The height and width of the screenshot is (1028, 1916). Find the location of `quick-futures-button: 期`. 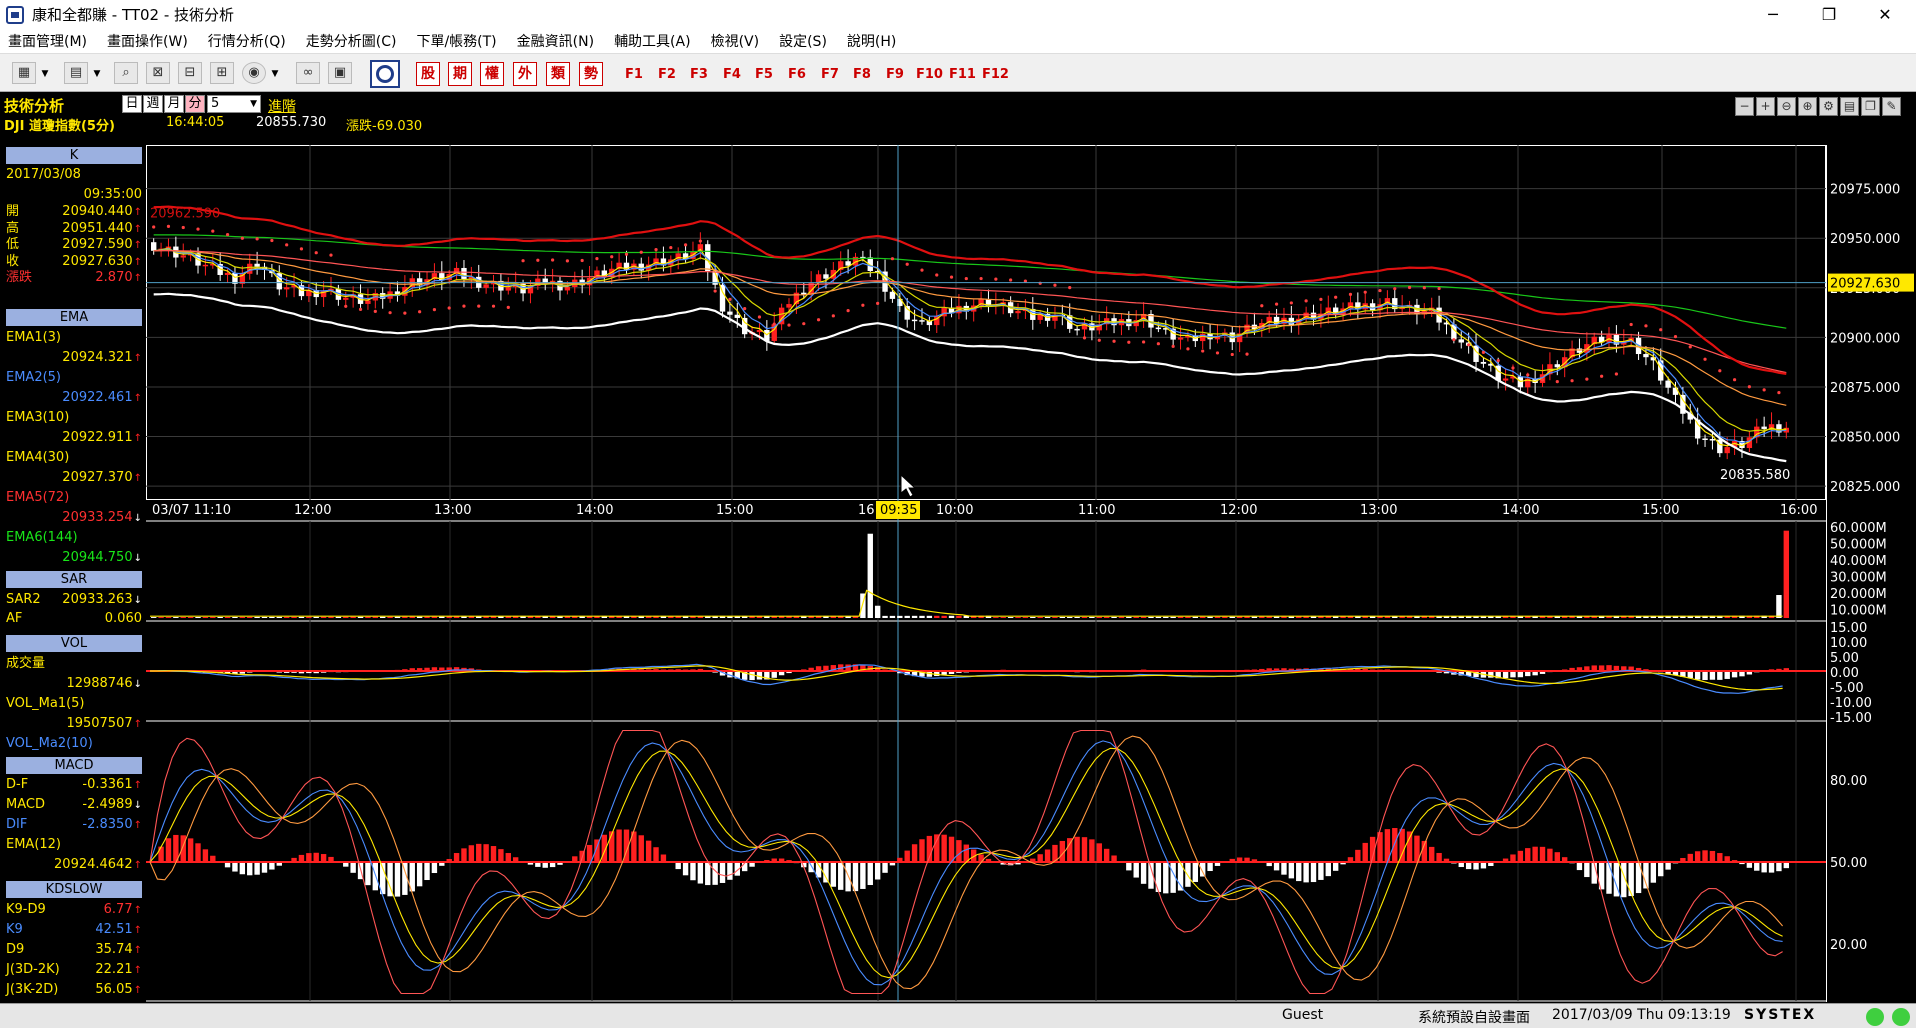

quick-futures-button: 期 is located at coordinates (460, 74).